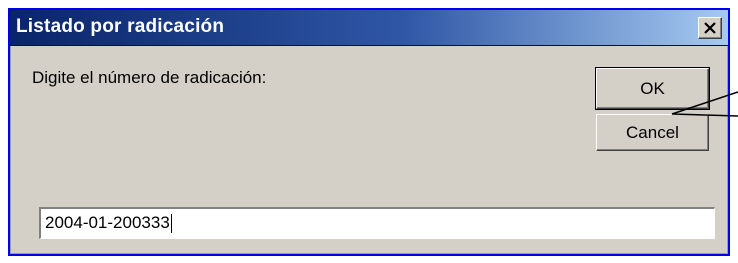 The image size is (738, 263). What do you see at coordinates (369, 28) in the screenshot?
I see `title-bar: Listado por radicación` at bounding box center [369, 28].